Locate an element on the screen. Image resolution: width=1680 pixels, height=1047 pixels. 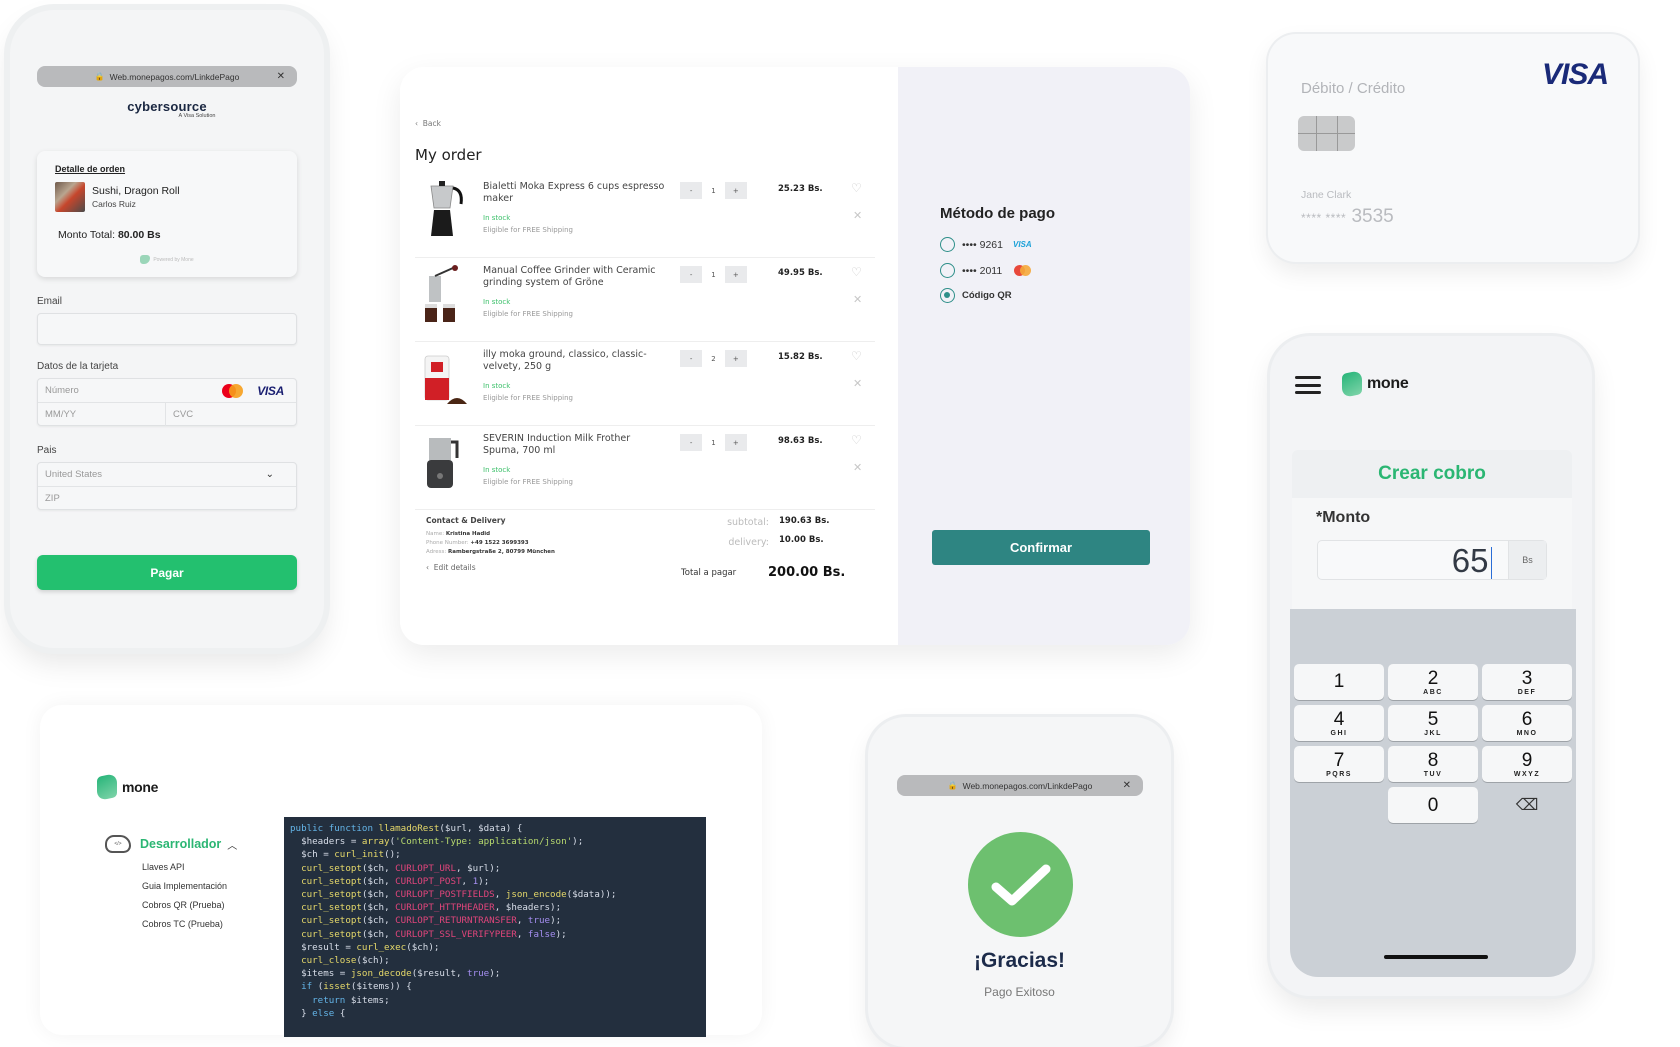
country-select: United States ⌄ is located at coordinates (167, 474).